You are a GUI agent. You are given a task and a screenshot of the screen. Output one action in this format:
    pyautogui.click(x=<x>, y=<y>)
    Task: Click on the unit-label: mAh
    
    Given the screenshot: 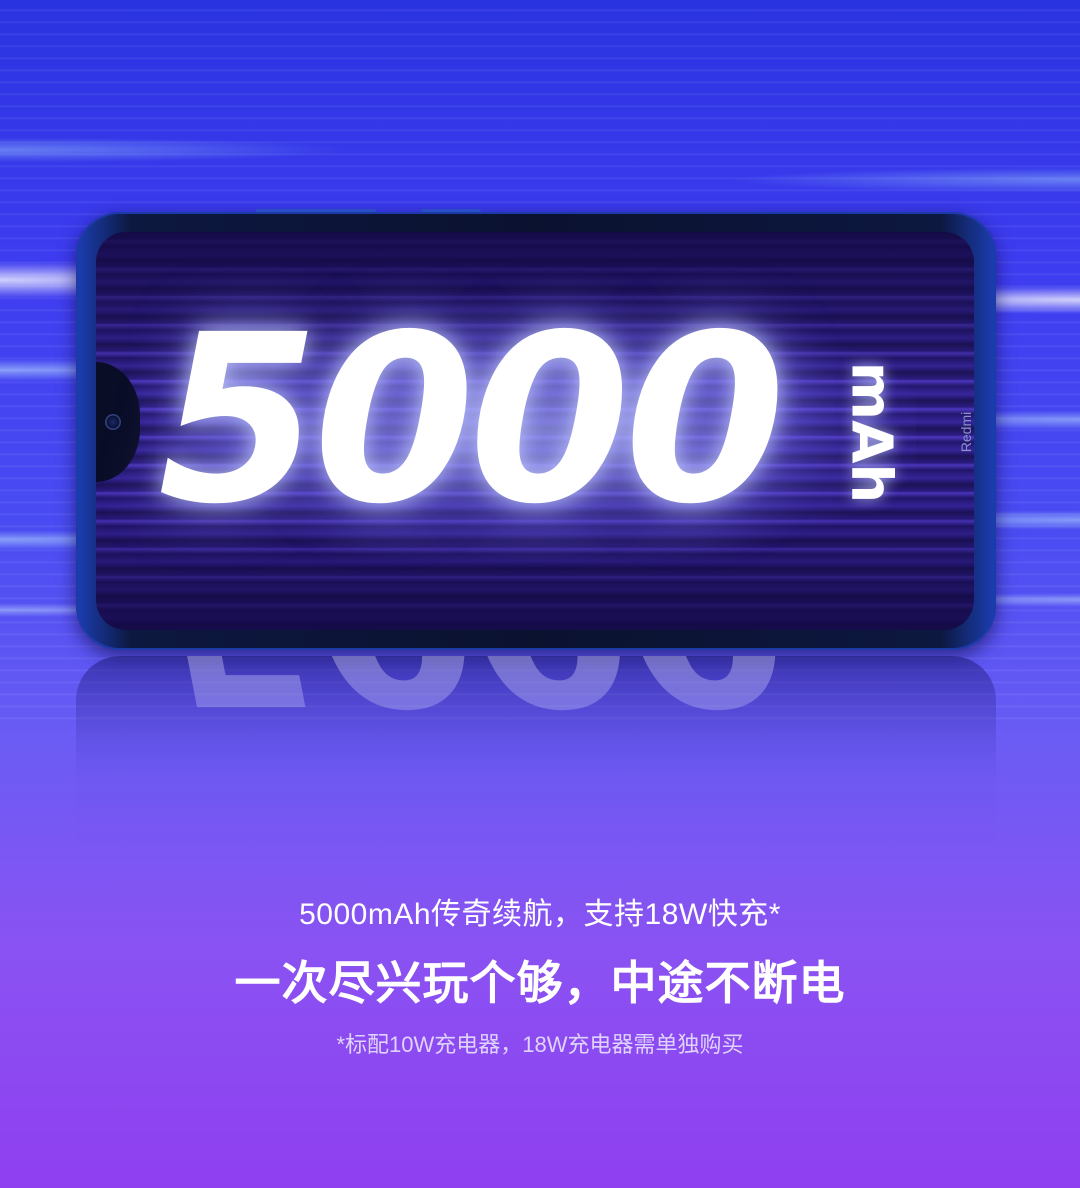 What is the action you would take?
    pyautogui.click(x=871, y=432)
    